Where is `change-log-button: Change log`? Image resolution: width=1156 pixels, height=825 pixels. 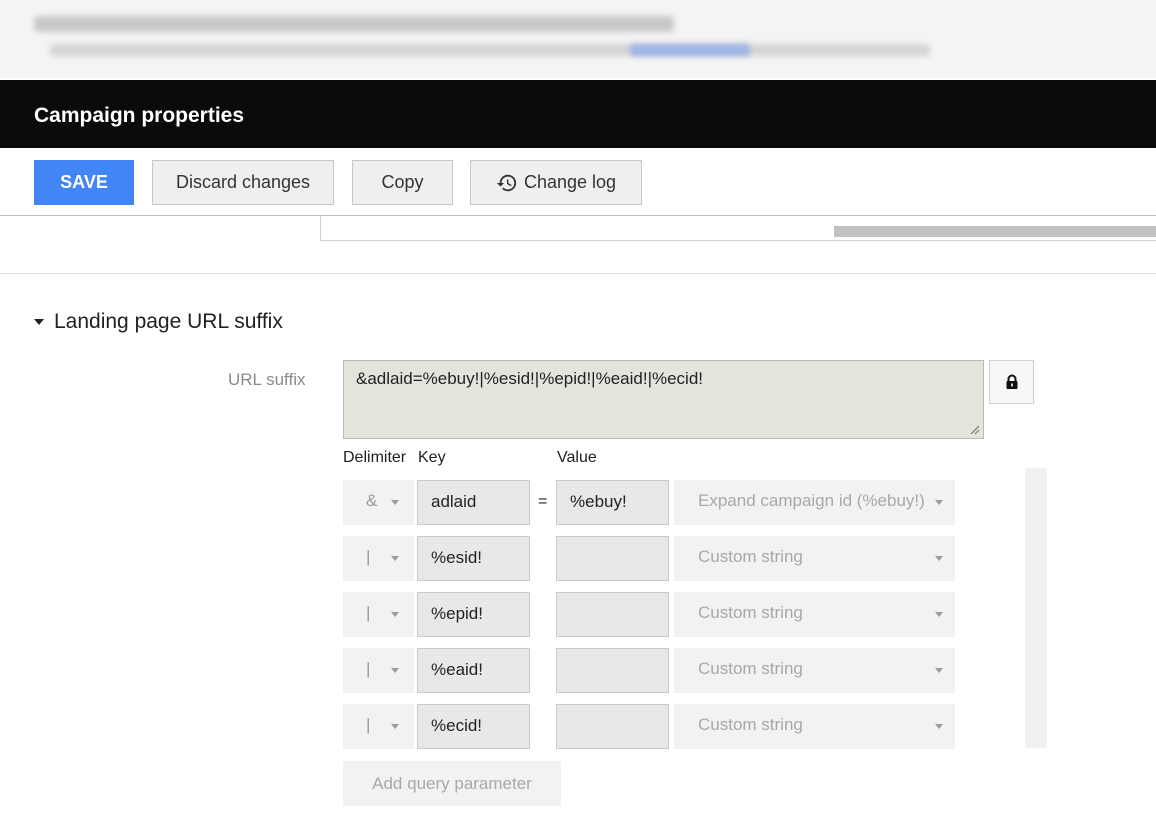
change-log-button: Change log is located at coordinates (556, 182).